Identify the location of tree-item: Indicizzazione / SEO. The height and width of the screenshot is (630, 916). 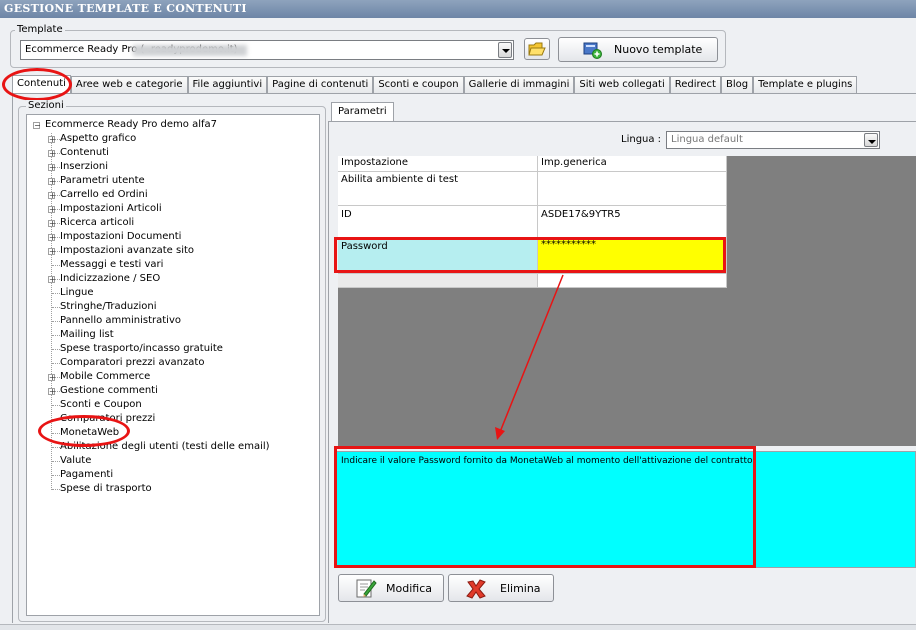
(110, 279).